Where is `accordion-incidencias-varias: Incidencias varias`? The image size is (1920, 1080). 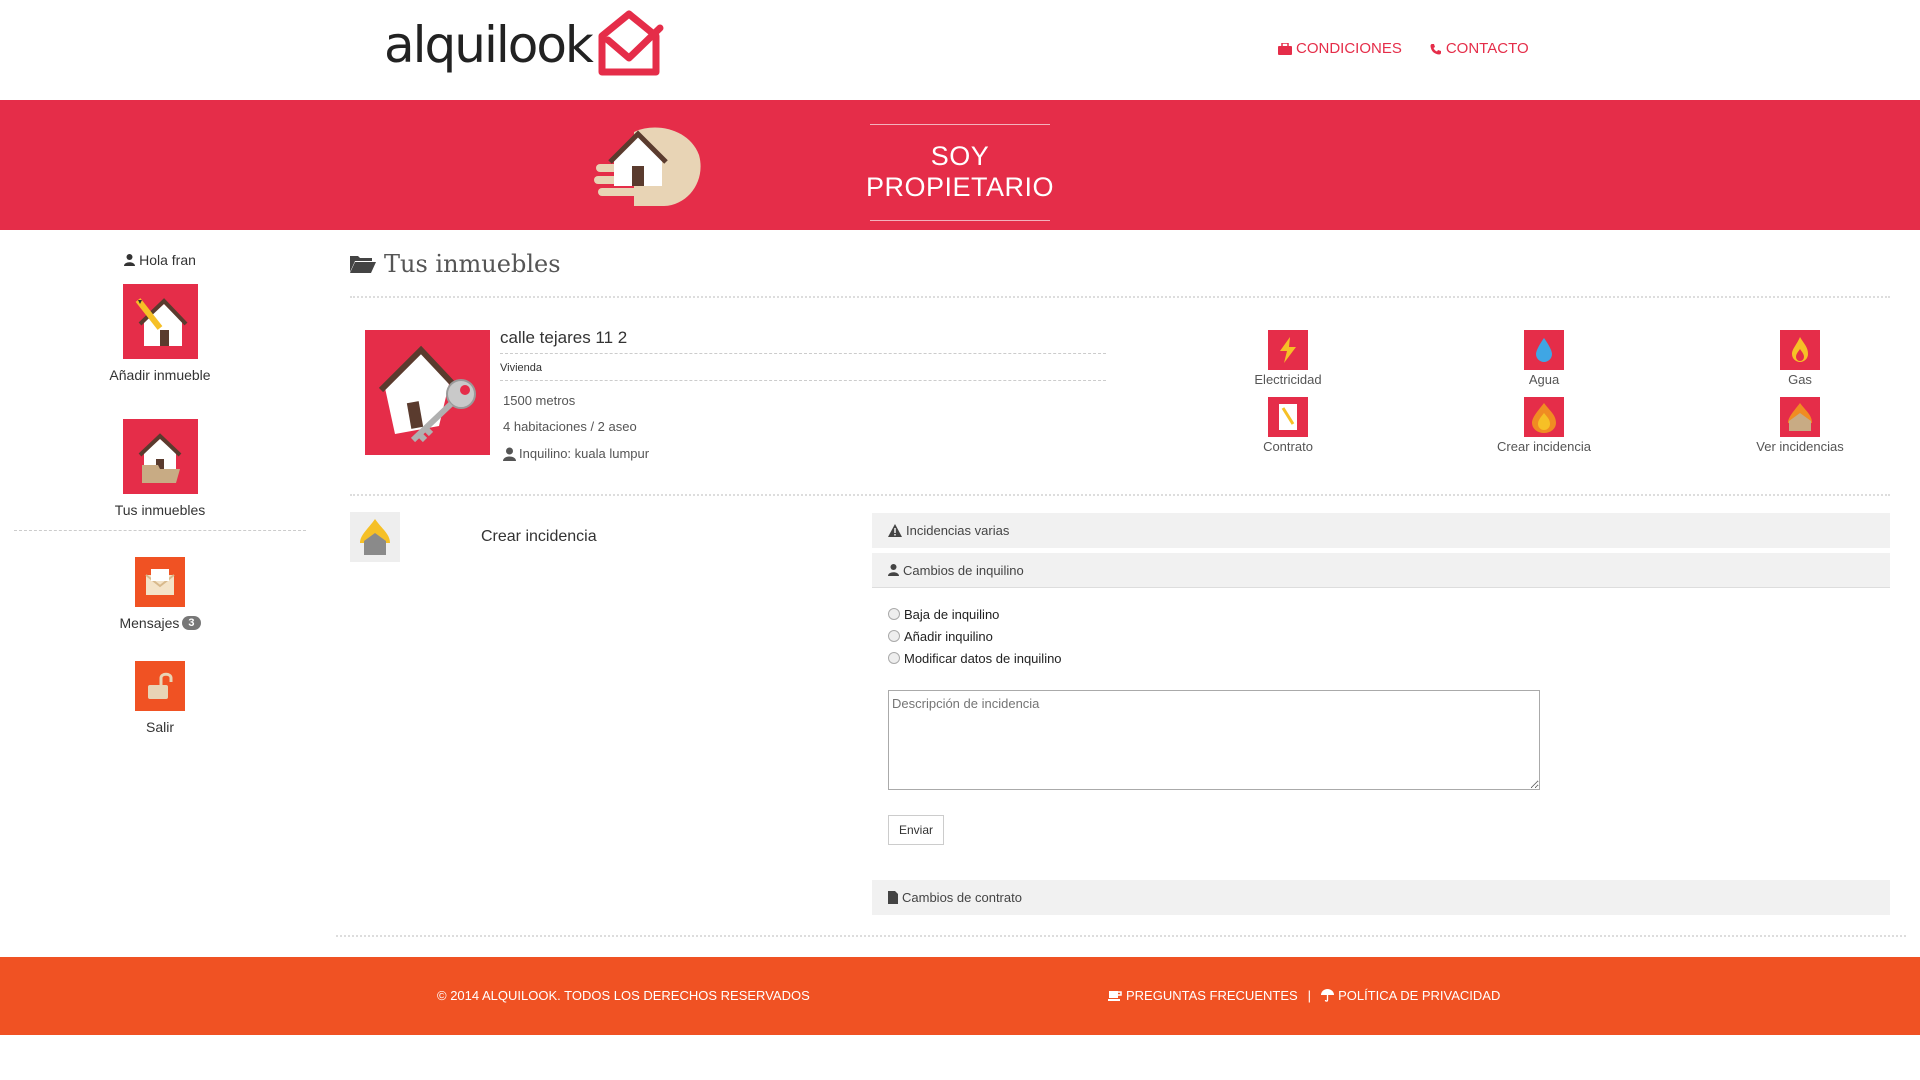 accordion-incidencias-varias: Incidencias varias is located at coordinates (1381, 530).